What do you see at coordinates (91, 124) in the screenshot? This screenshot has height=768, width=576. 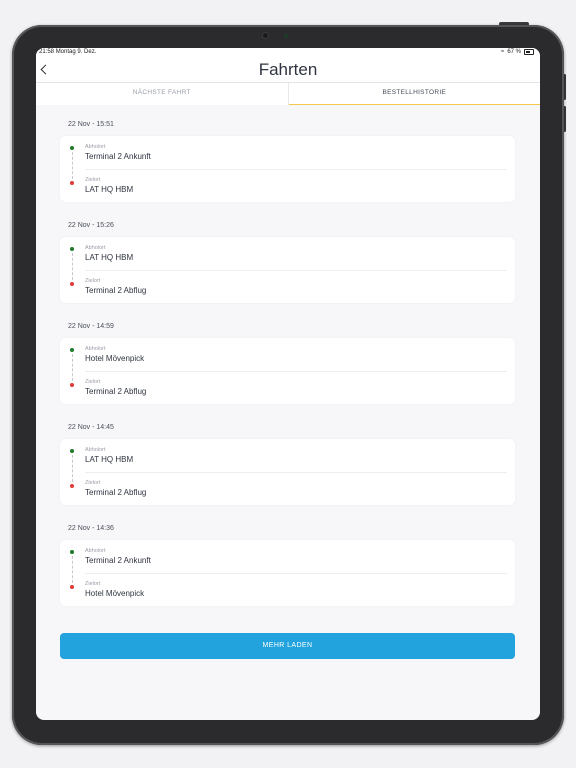 I see `trip-date: 22 Nov - 15:51` at bounding box center [91, 124].